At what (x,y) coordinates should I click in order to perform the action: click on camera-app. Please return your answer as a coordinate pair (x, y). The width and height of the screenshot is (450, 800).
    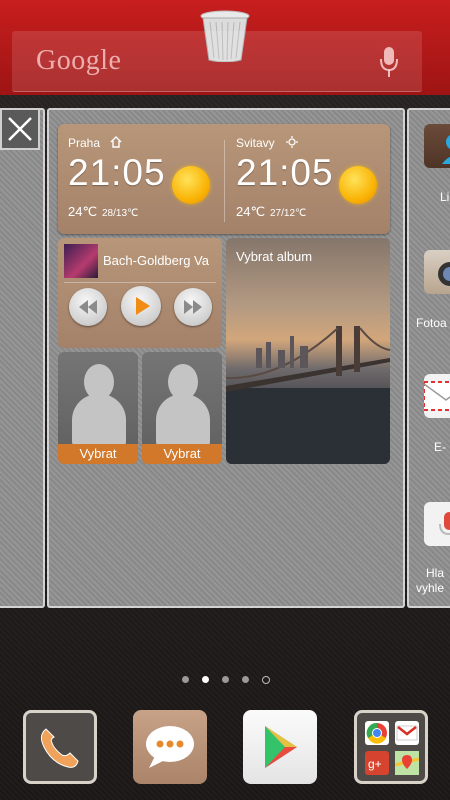
    Looking at the image, I should click on (437, 272).